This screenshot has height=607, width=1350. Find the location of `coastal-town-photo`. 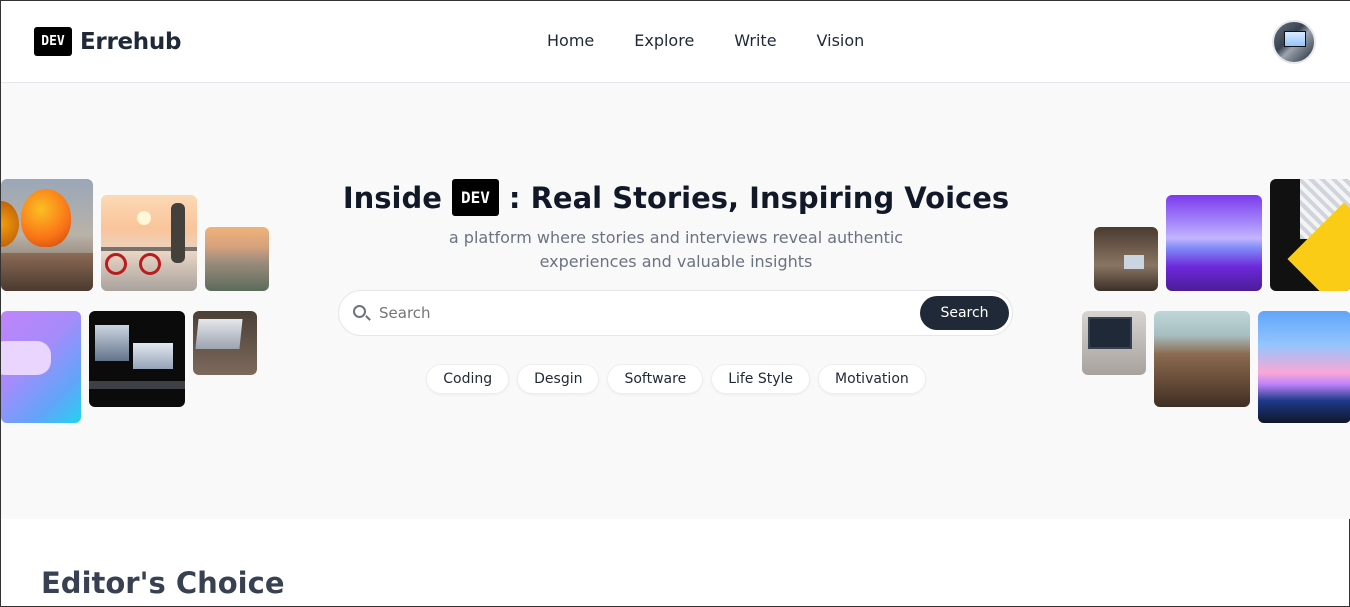

coastal-town-photo is located at coordinates (237, 259).